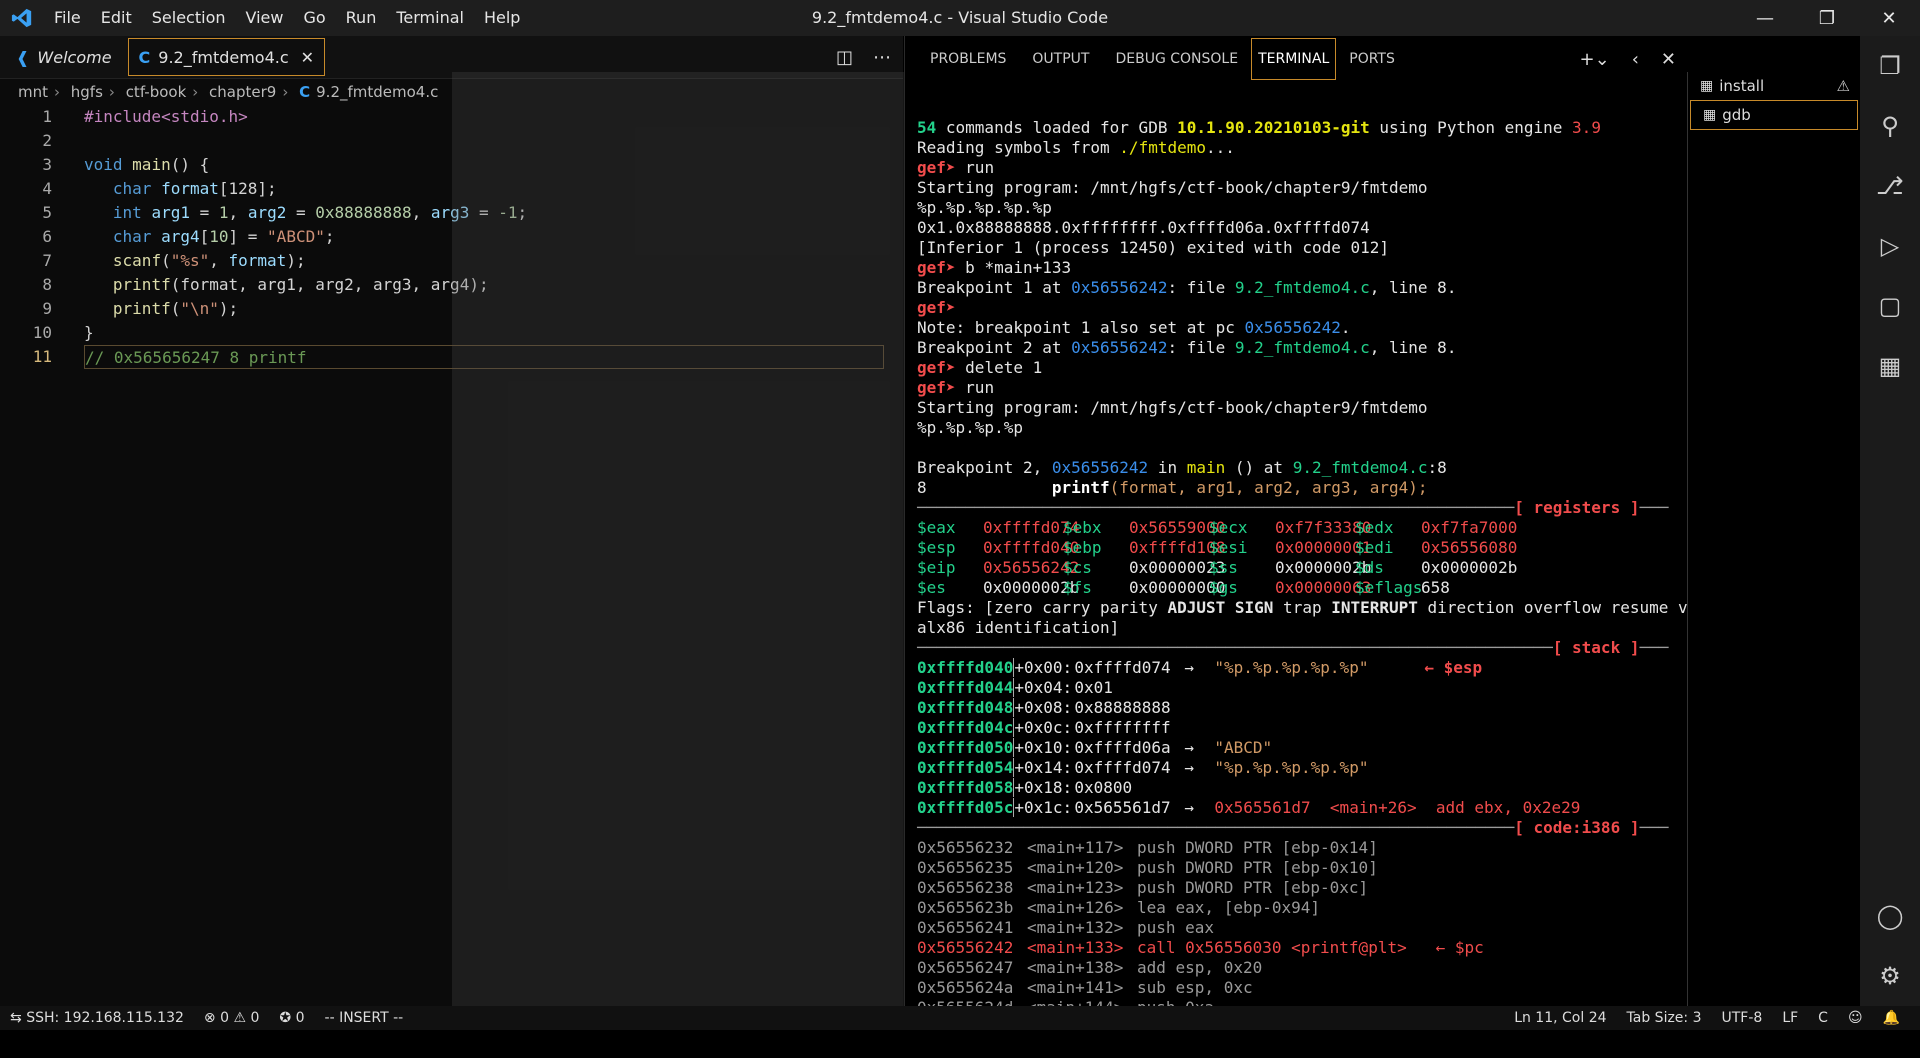  Describe the element at coordinates (1707, 86) in the screenshot. I see `terminal-icon: ▦` at that location.